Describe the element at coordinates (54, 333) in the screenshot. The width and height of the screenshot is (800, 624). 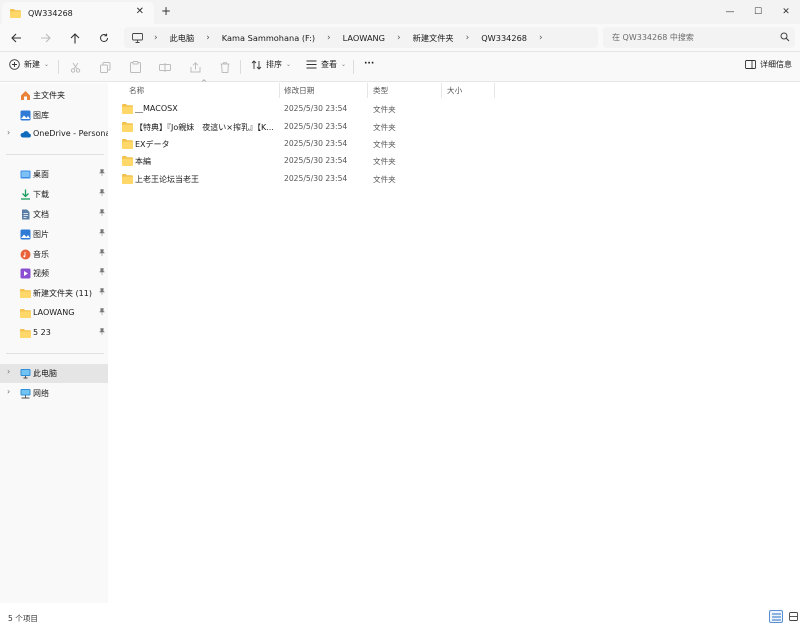
I see `sidebar-item-5-23: 5 23` at that location.